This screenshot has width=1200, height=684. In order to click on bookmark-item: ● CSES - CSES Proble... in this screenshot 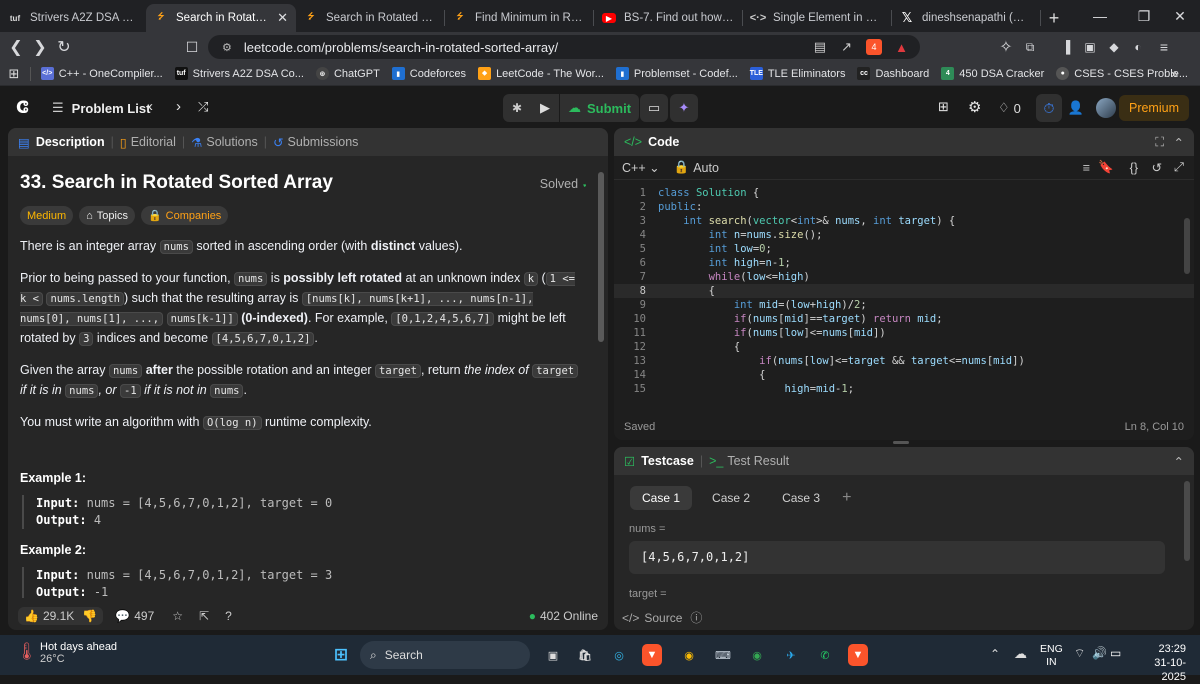, I will do `click(1122, 73)`.